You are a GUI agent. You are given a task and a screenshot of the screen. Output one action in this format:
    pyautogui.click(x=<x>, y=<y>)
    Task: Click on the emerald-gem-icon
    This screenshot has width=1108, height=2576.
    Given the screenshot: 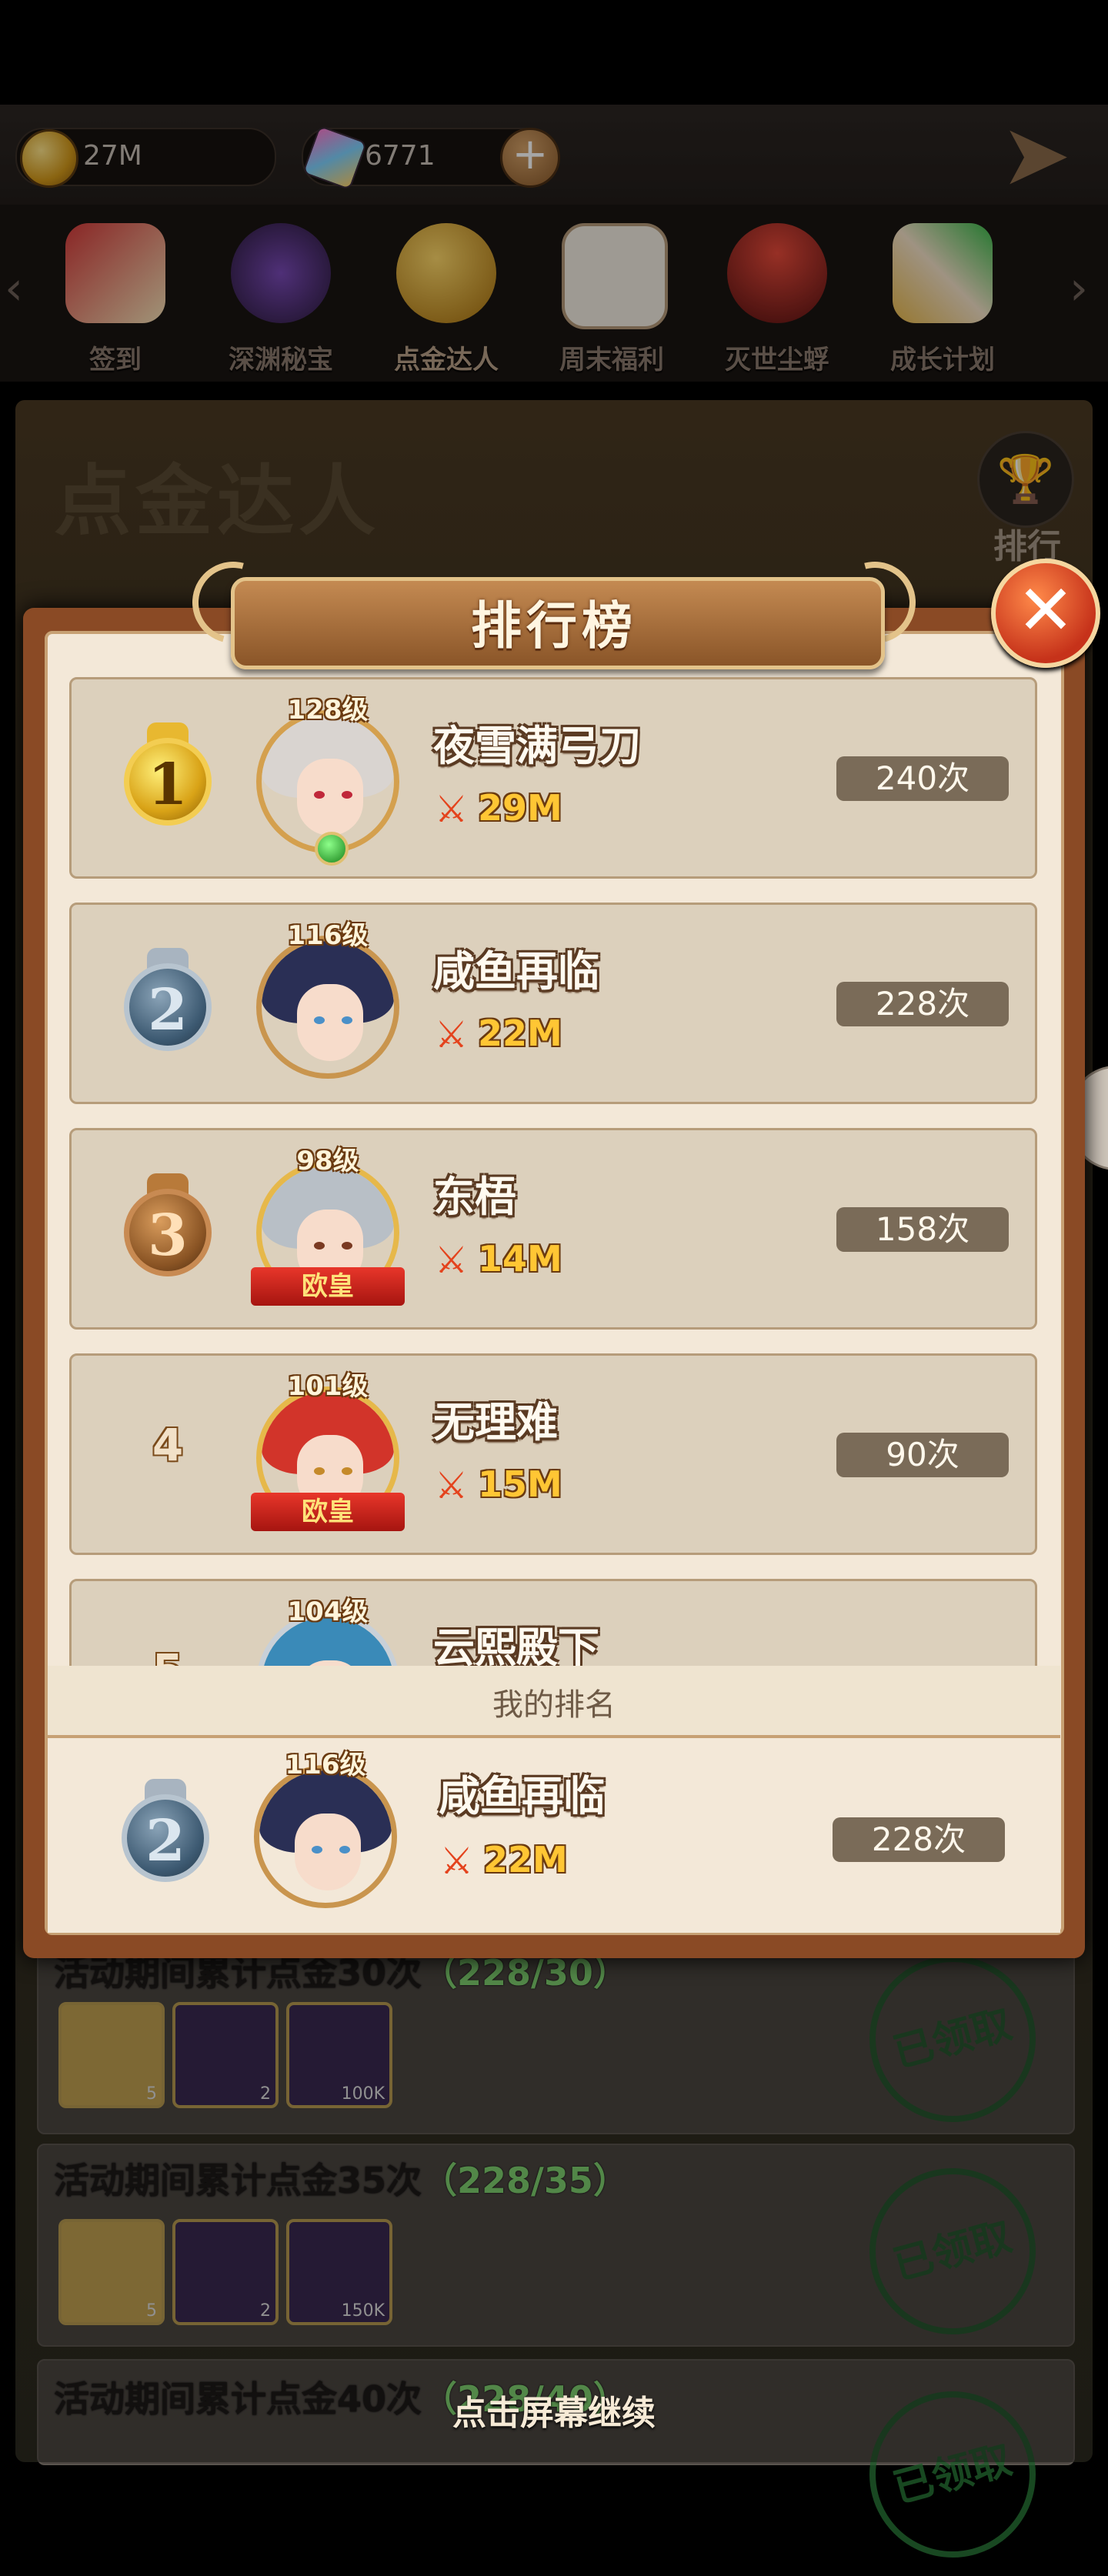 What is the action you would take?
    pyautogui.click(x=332, y=849)
    